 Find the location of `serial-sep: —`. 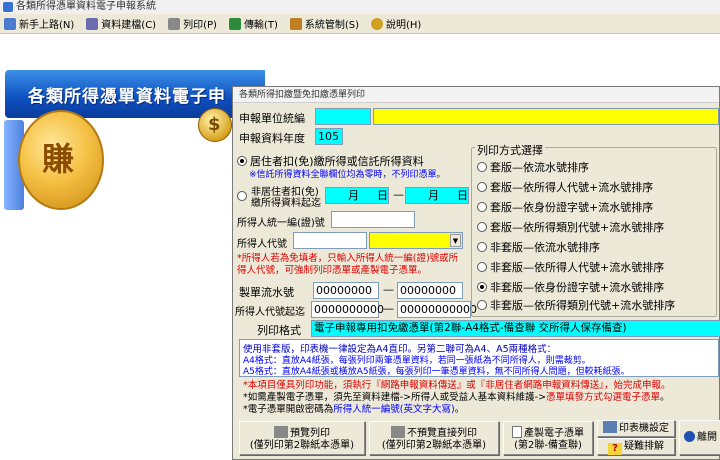

serial-sep: — is located at coordinates (388, 289).